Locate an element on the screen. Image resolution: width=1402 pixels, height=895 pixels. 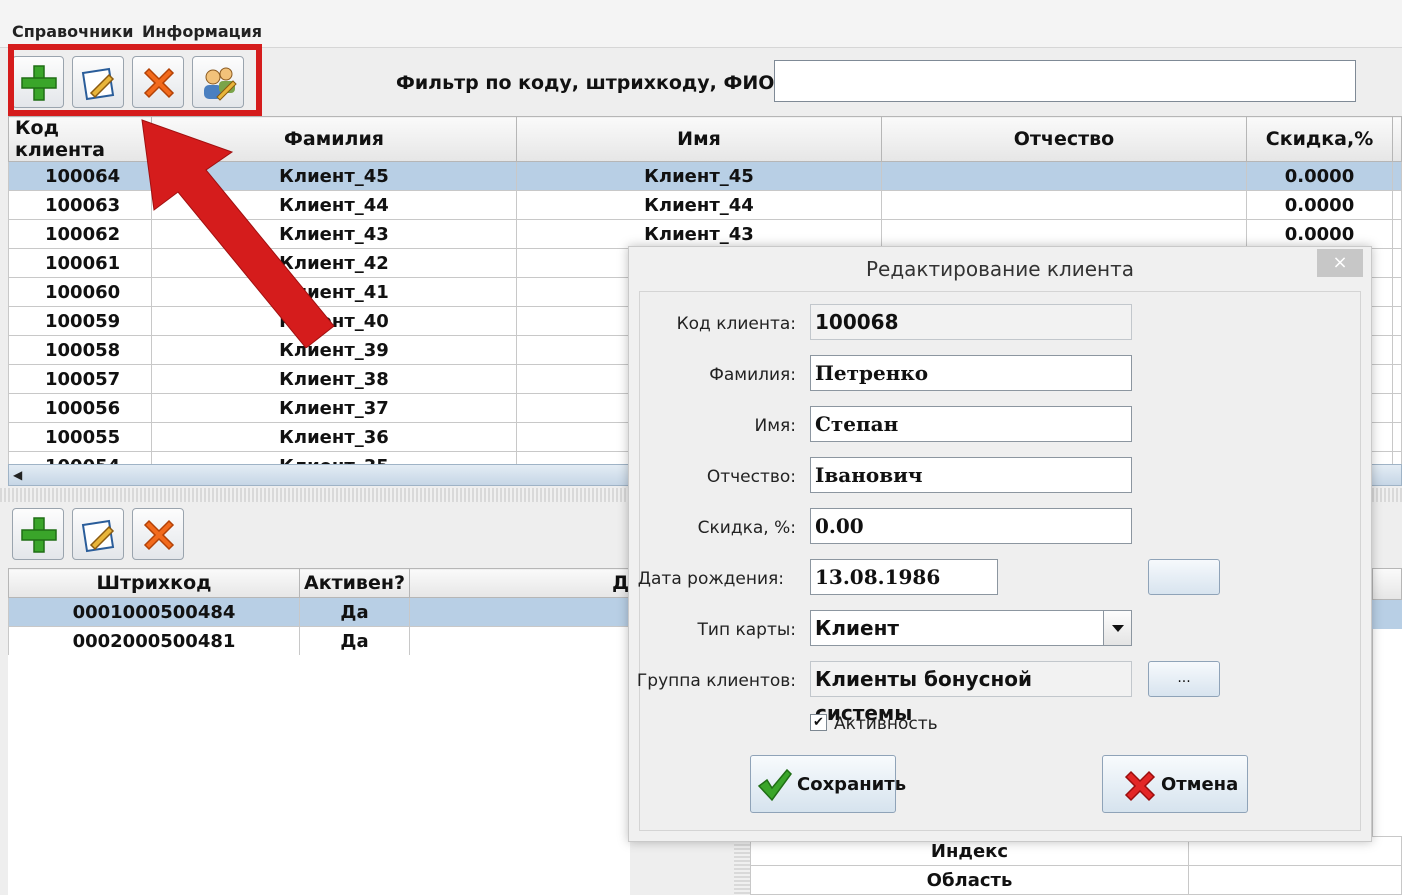
table-row: 0002000500481 Да is located at coordinates (319, 641).